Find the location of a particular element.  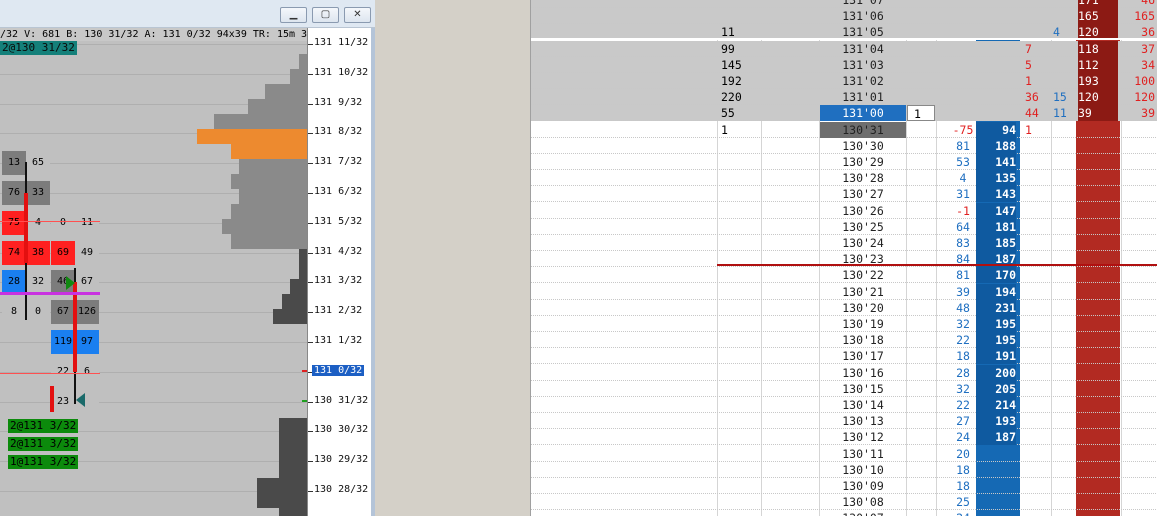

price-cell: 130'29 is located at coordinates (863, 162).